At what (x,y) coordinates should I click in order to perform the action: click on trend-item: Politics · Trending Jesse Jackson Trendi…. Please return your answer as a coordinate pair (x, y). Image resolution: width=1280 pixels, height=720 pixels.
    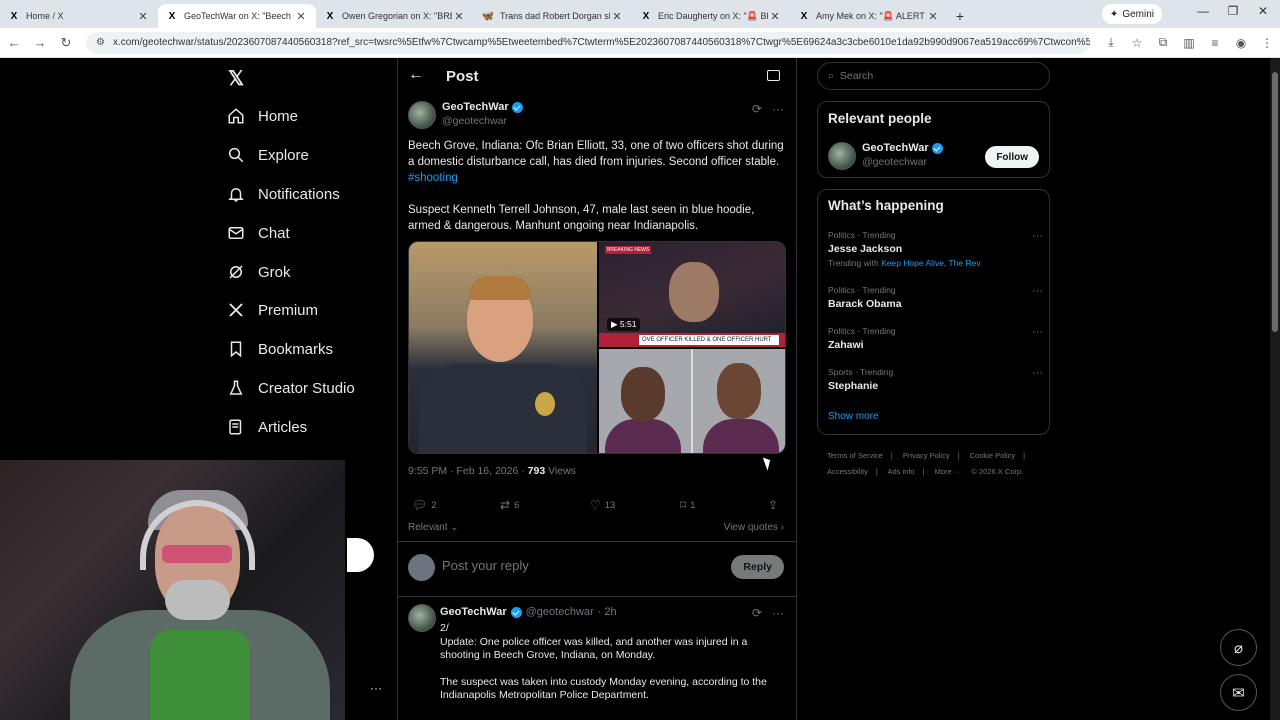
    Looking at the image, I should click on (935, 249).